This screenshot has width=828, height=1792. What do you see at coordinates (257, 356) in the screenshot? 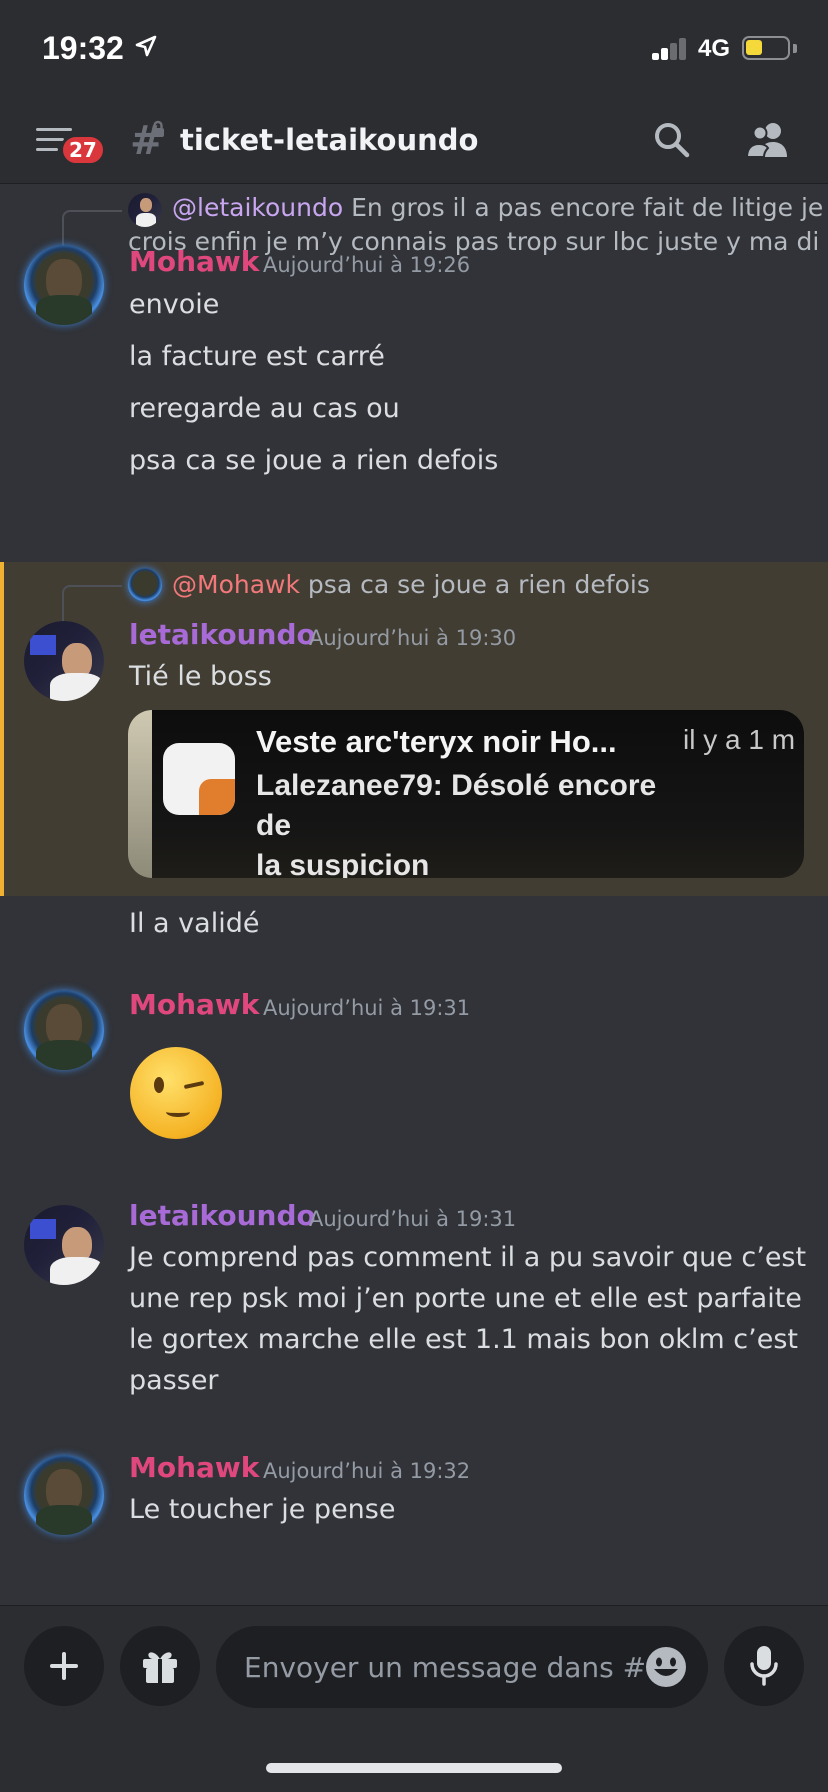
I see `message-text: la facture est carré` at bounding box center [257, 356].